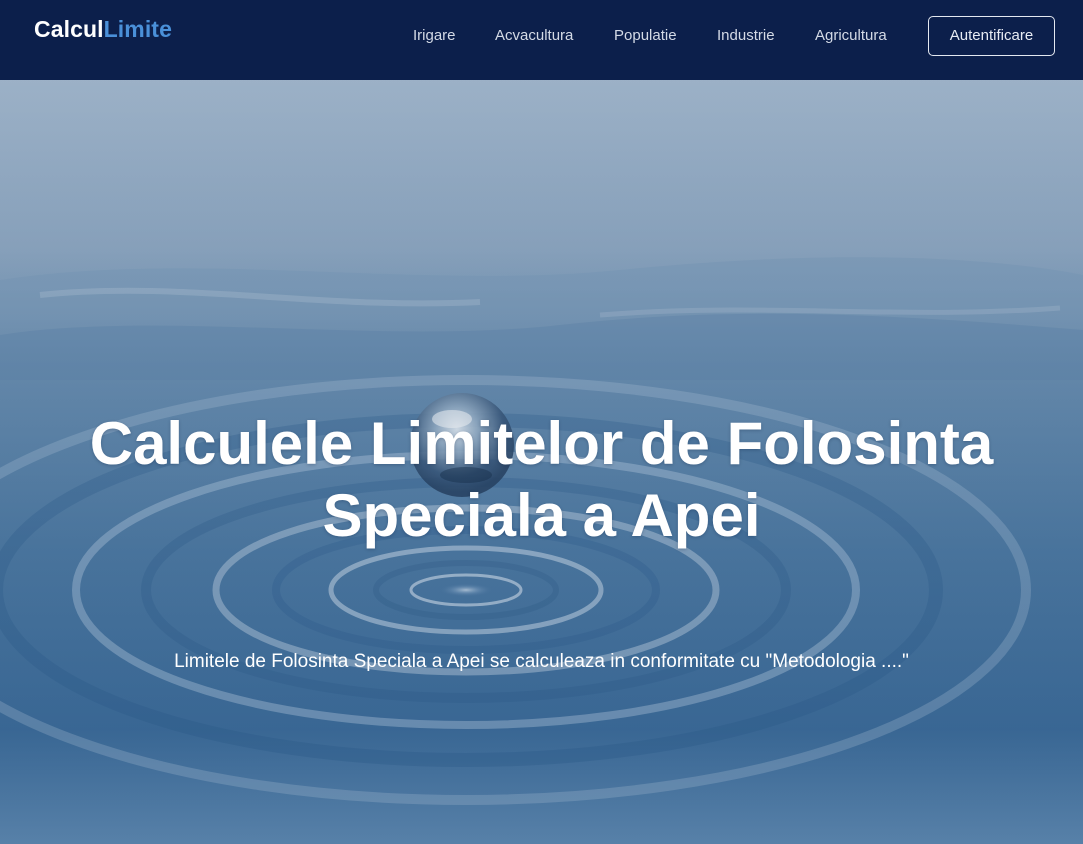 Image resolution: width=1083 pixels, height=844 pixels. Describe the element at coordinates (541, 443) in the screenshot. I see `hero-title-line-1: Calculele Limitelor de Folosinta` at that location.